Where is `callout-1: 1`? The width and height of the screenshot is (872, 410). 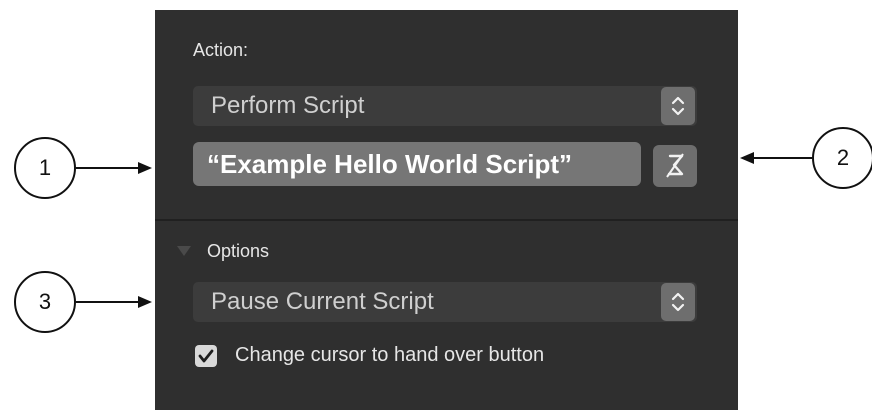
callout-1: 1 is located at coordinates (45, 168).